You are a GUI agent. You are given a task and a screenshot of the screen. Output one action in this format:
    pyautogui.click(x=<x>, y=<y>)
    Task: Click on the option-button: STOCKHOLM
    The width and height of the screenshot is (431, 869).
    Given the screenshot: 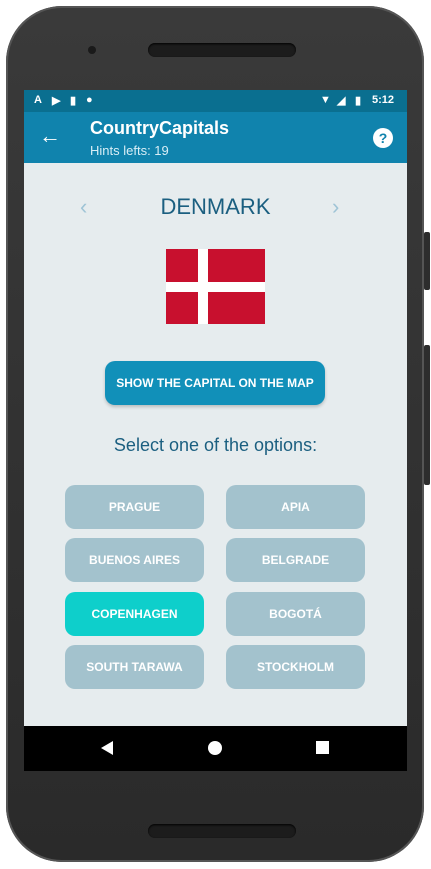 What is the action you would take?
    pyautogui.click(x=295, y=667)
    